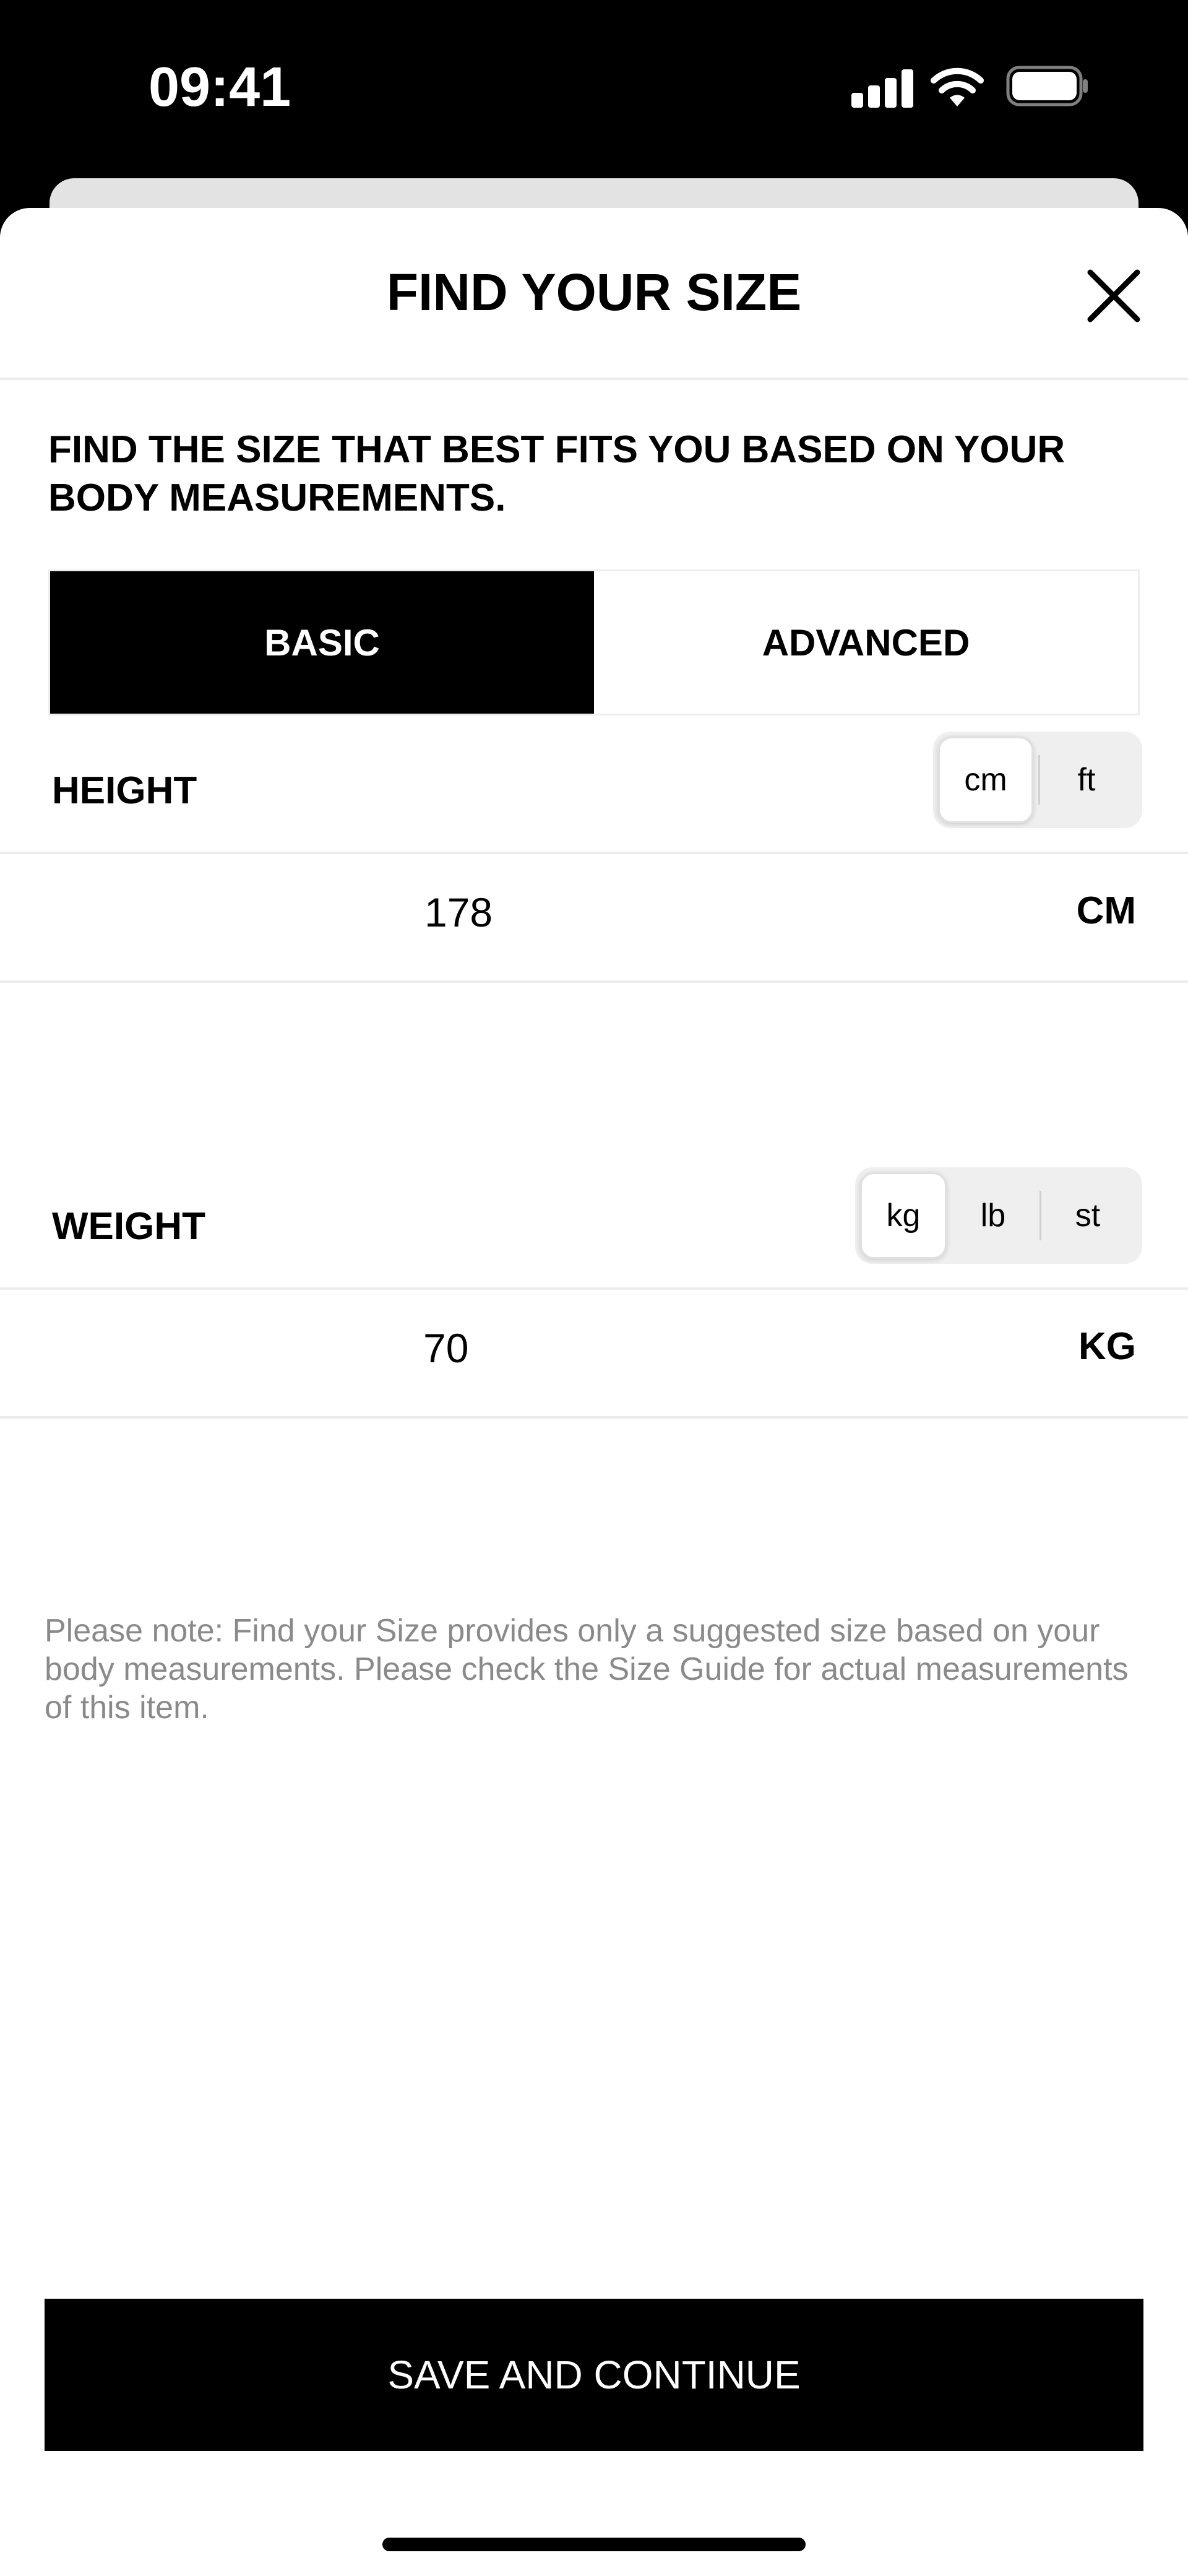  What do you see at coordinates (1047, 86) in the screenshot?
I see `battery-icon` at bounding box center [1047, 86].